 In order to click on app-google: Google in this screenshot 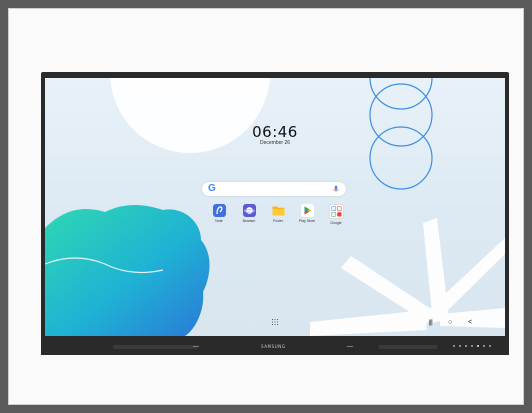, I will do `click(336, 215)`.